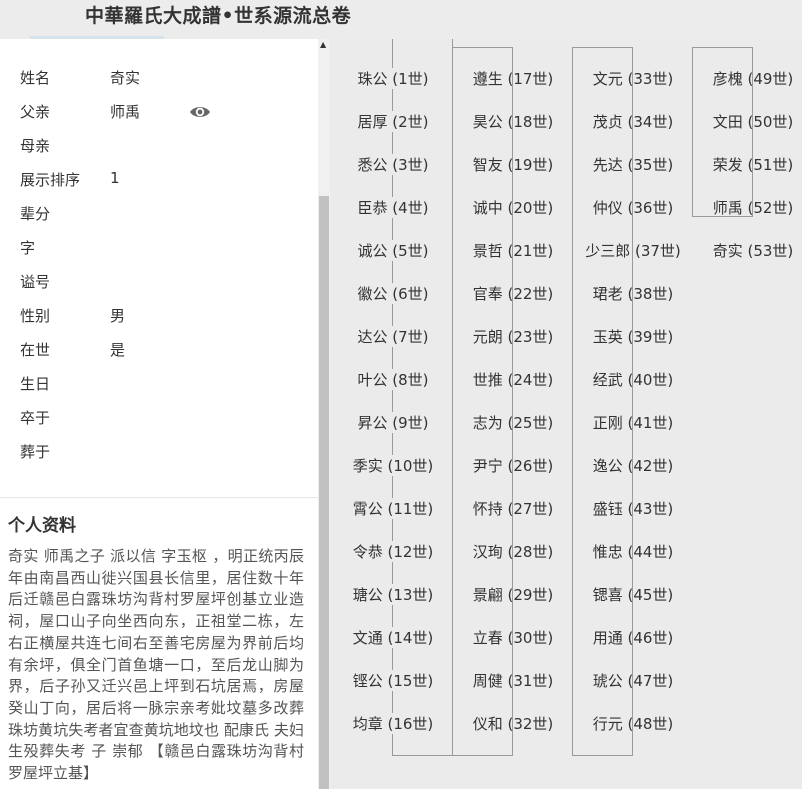 The height and width of the screenshot is (789, 802). Describe the element at coordinates (159, 280) in the screenshot. I see `info-row: 谥号` at that location.